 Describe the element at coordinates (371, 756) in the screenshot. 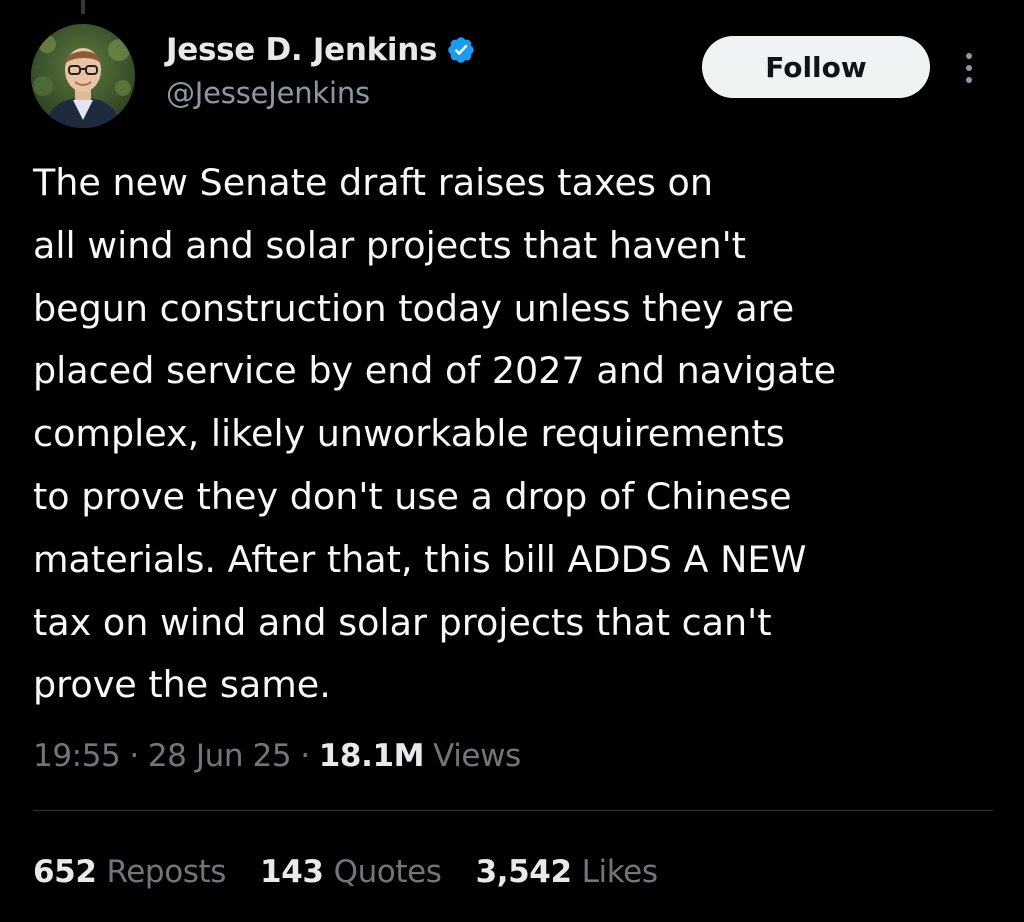

I see `views-count: 18.1M` at that location.